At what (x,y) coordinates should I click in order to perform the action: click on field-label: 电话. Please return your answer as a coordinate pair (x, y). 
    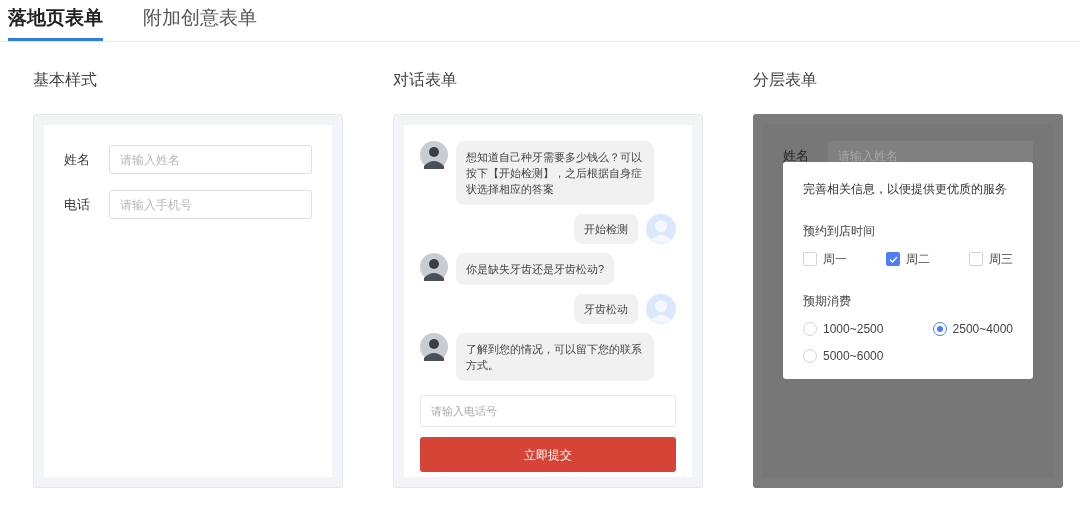
    Looking at the image, I should click on (77, 204).